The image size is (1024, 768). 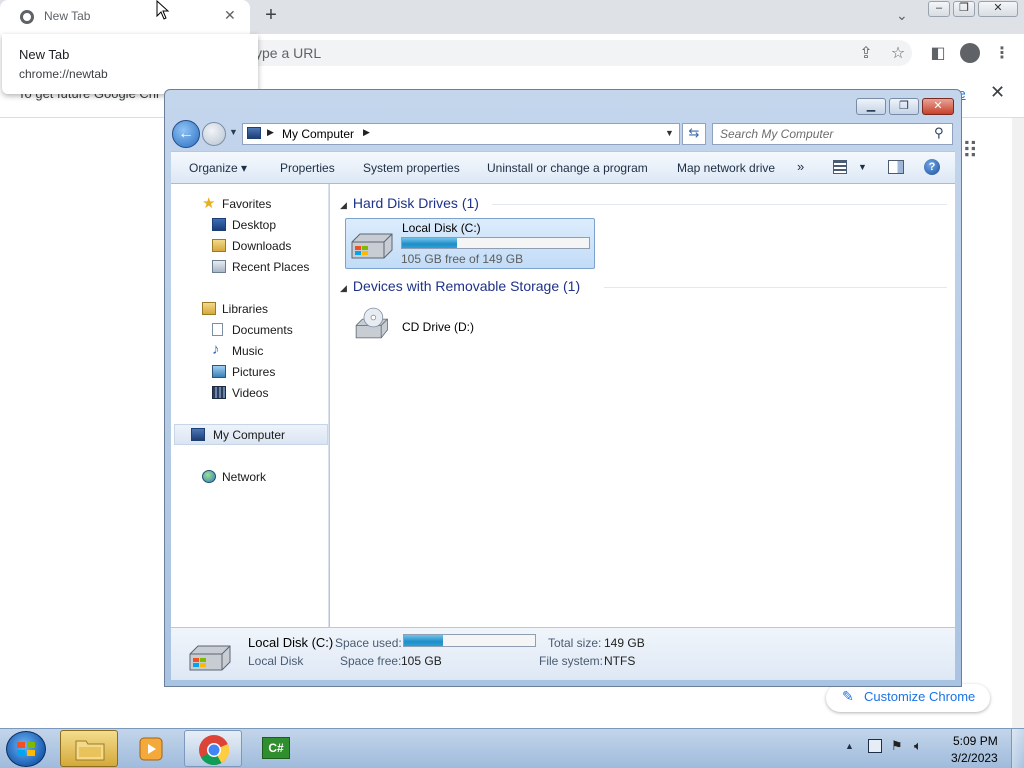 I want to click on drive-c-usage-fill, so click(x=429, y=243).